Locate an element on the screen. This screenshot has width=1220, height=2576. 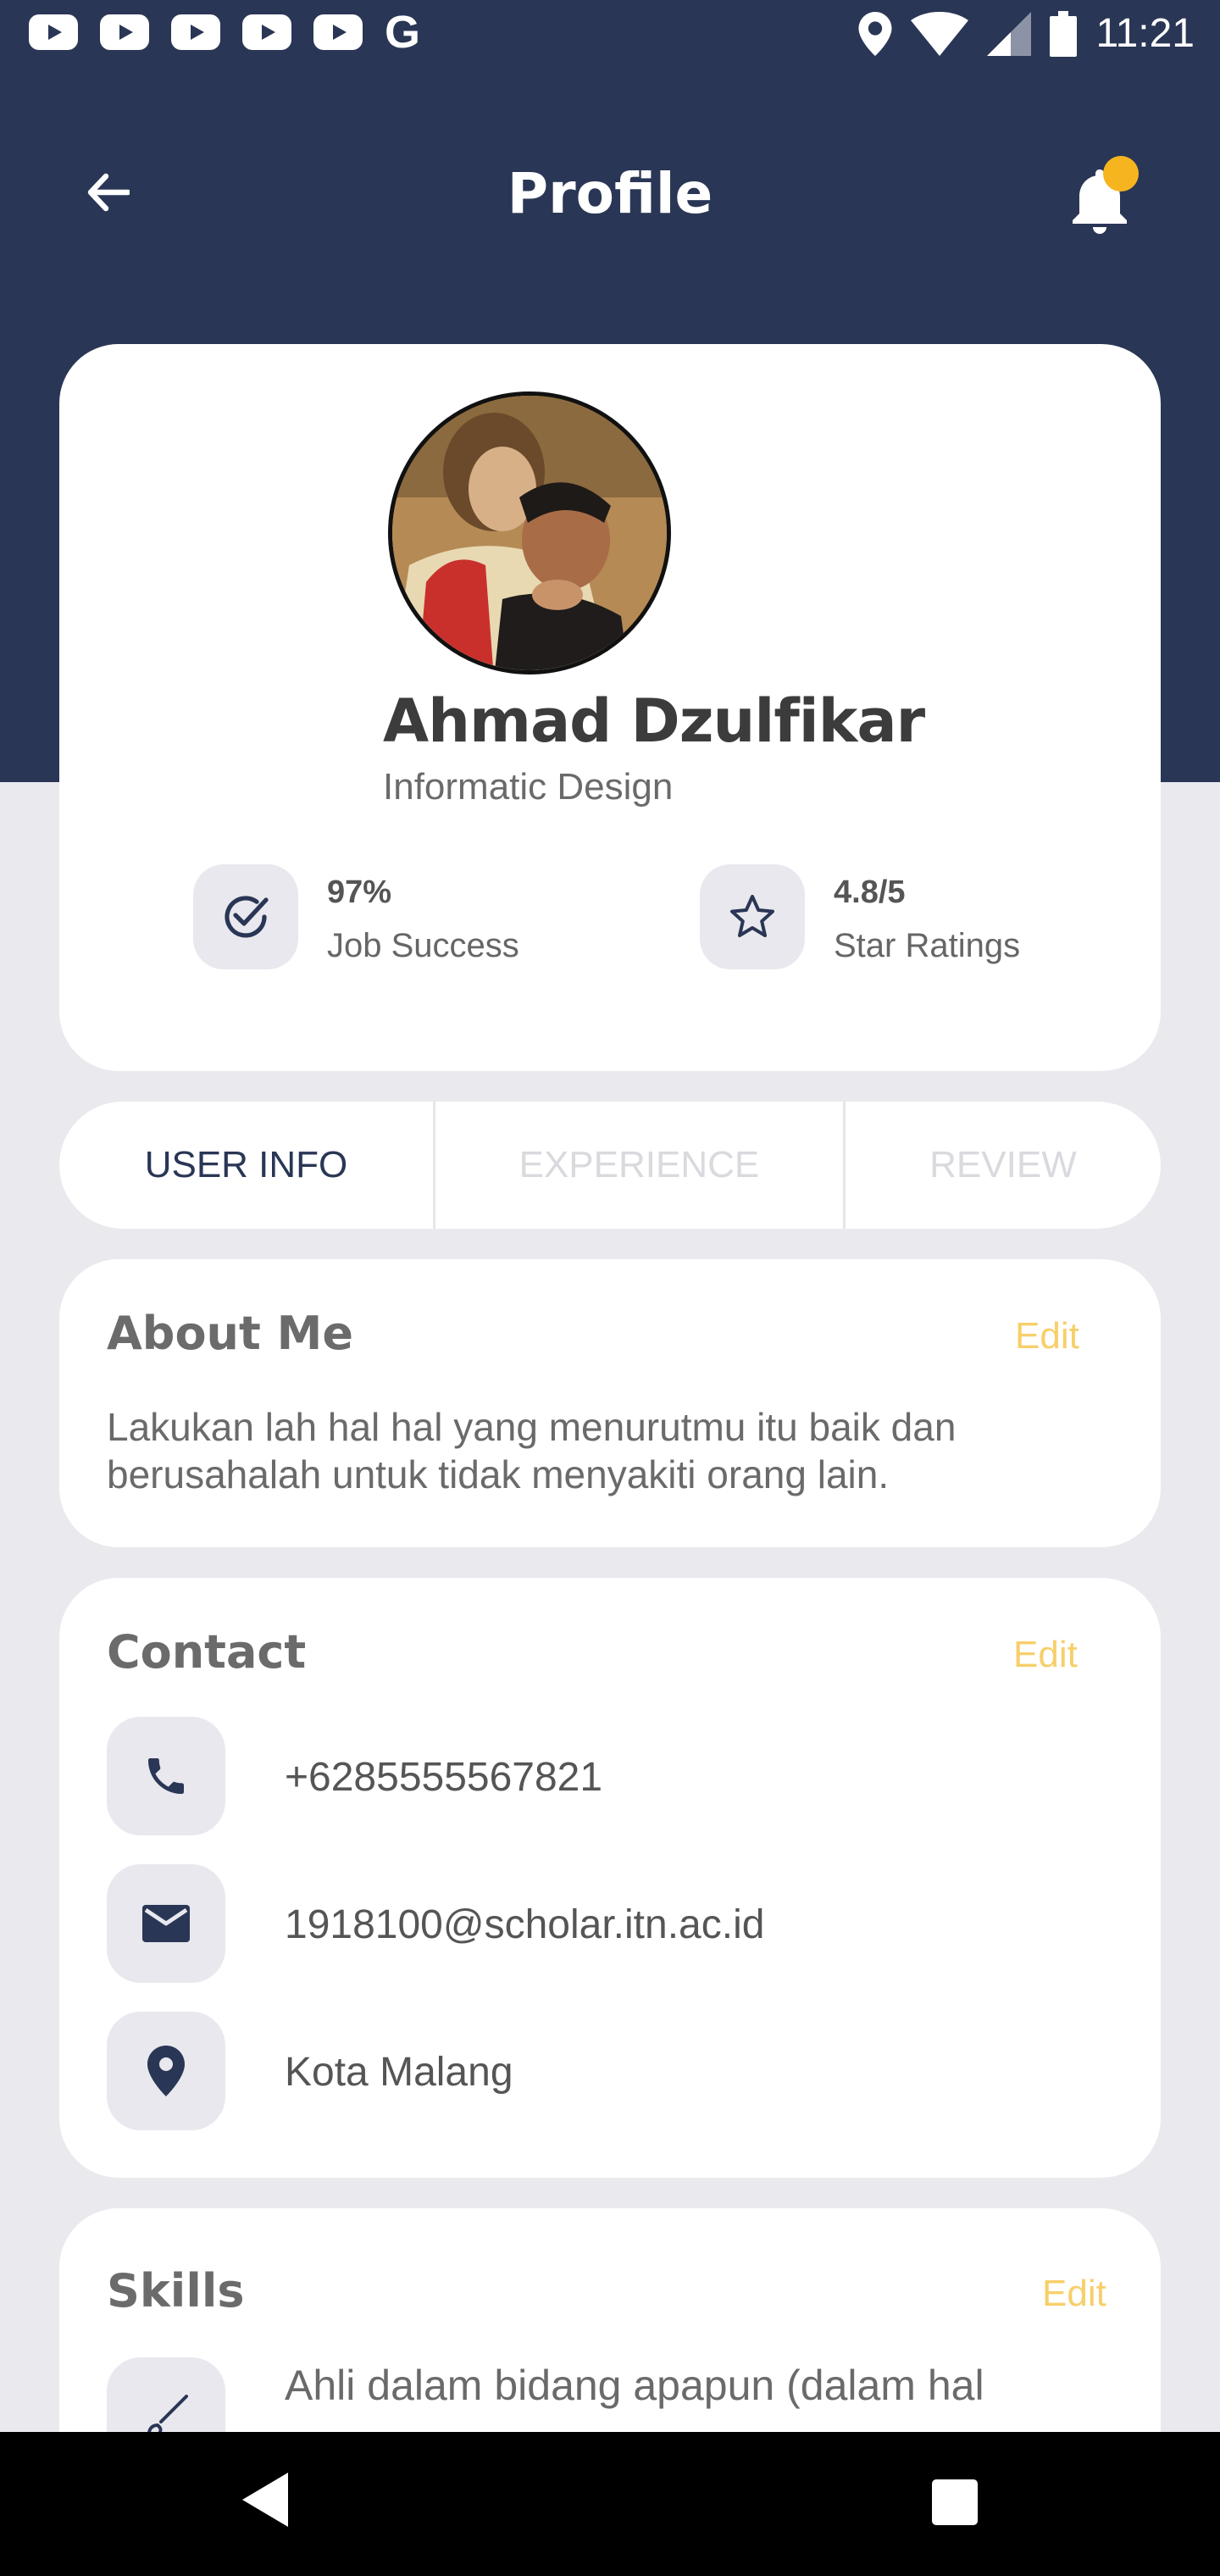
nav-back-icon is located at coordinates (265, 2500).